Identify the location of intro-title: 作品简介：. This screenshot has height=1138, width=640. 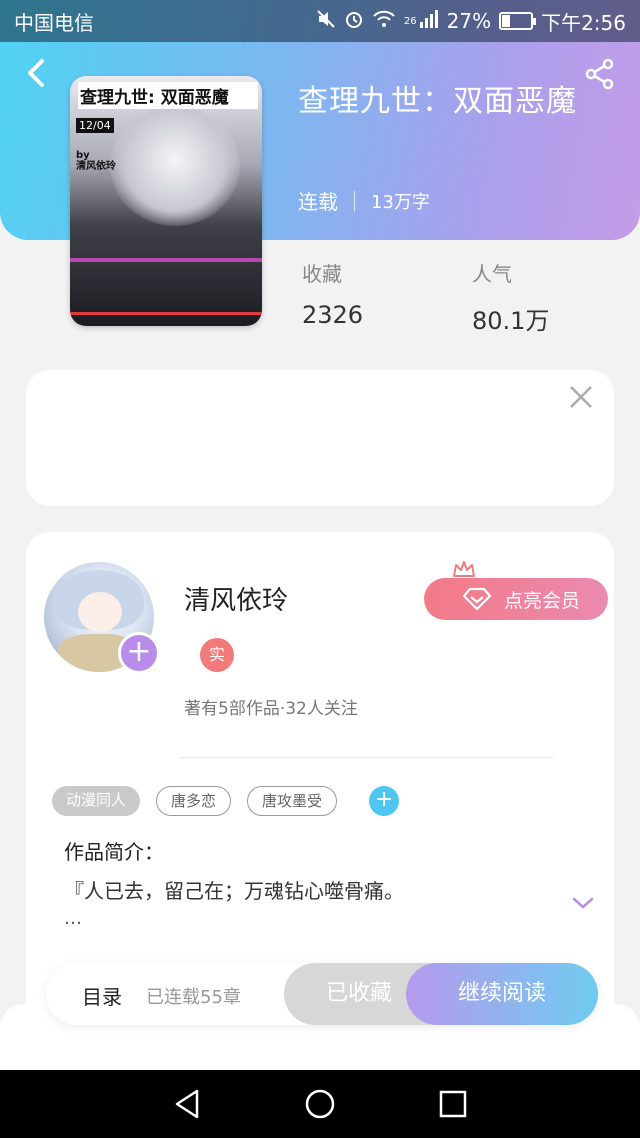
(114, 852).